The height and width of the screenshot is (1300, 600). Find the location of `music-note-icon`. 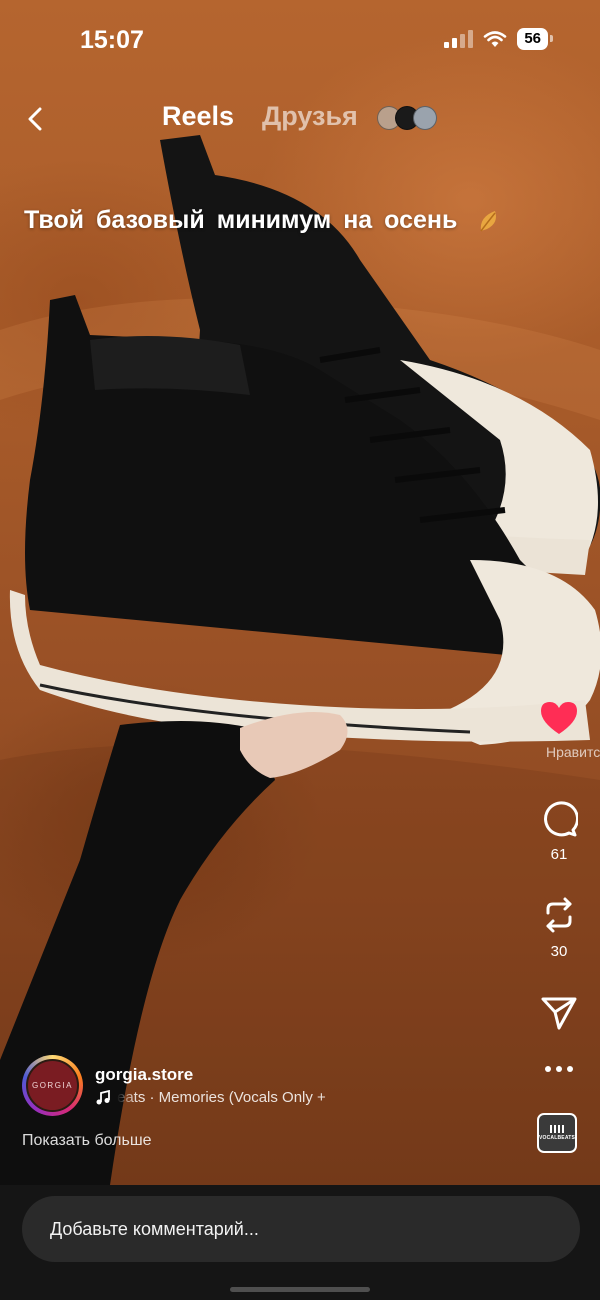

music-note-icon is located at coordinates (103, 1096).